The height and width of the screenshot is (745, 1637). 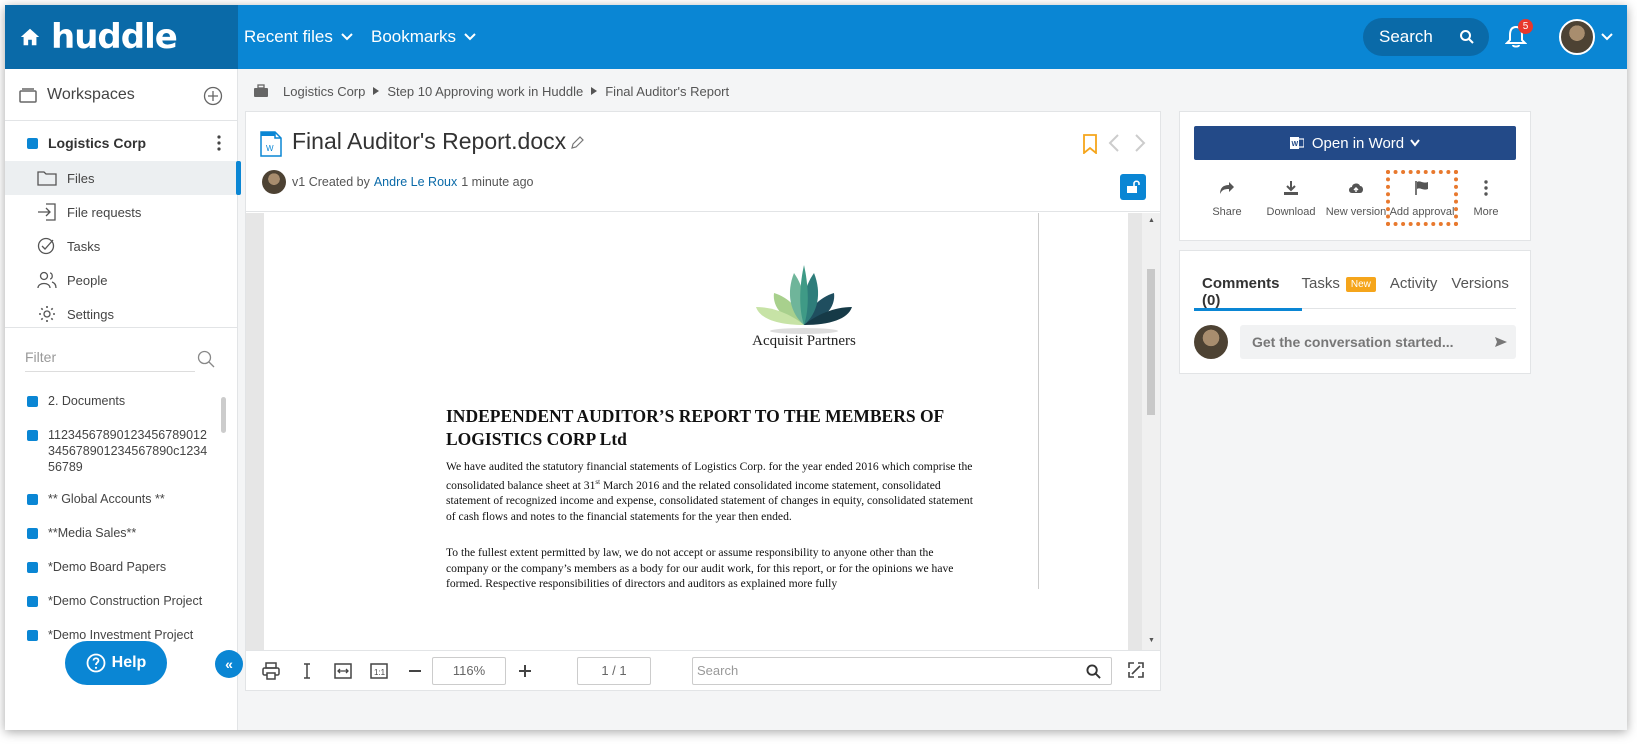 What do you see at coordinates (1140, 143) in the screenshot?
I see `chevron-right-icon` at bounding box center [1140, 143].